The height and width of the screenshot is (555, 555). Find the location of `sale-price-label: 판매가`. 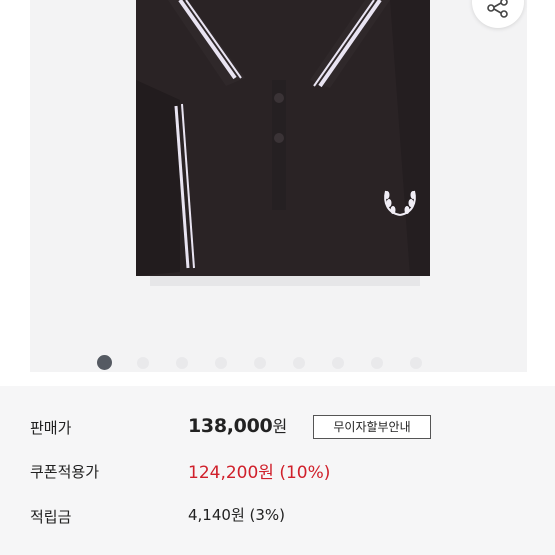

sale-price-label: 판매가 is located at coordinates (51, 428).